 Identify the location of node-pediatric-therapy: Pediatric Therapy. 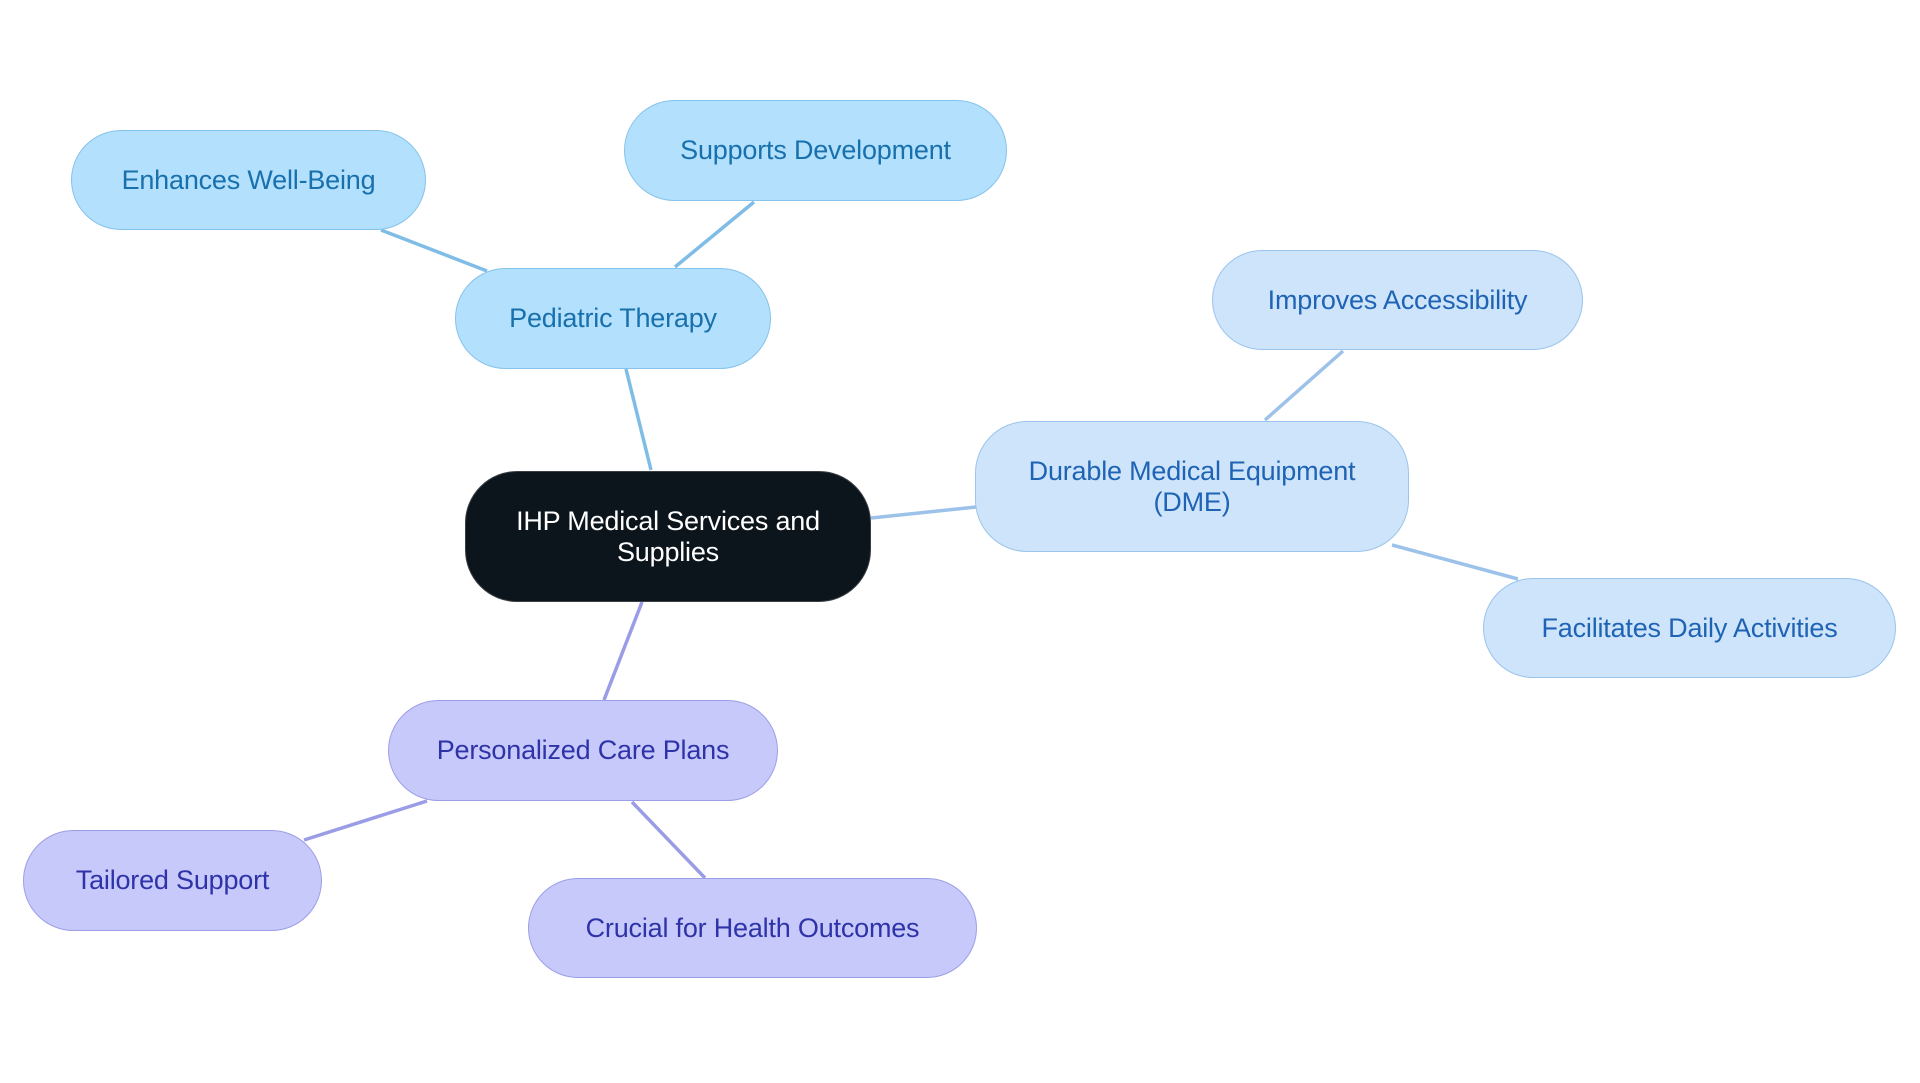
(613, 318).